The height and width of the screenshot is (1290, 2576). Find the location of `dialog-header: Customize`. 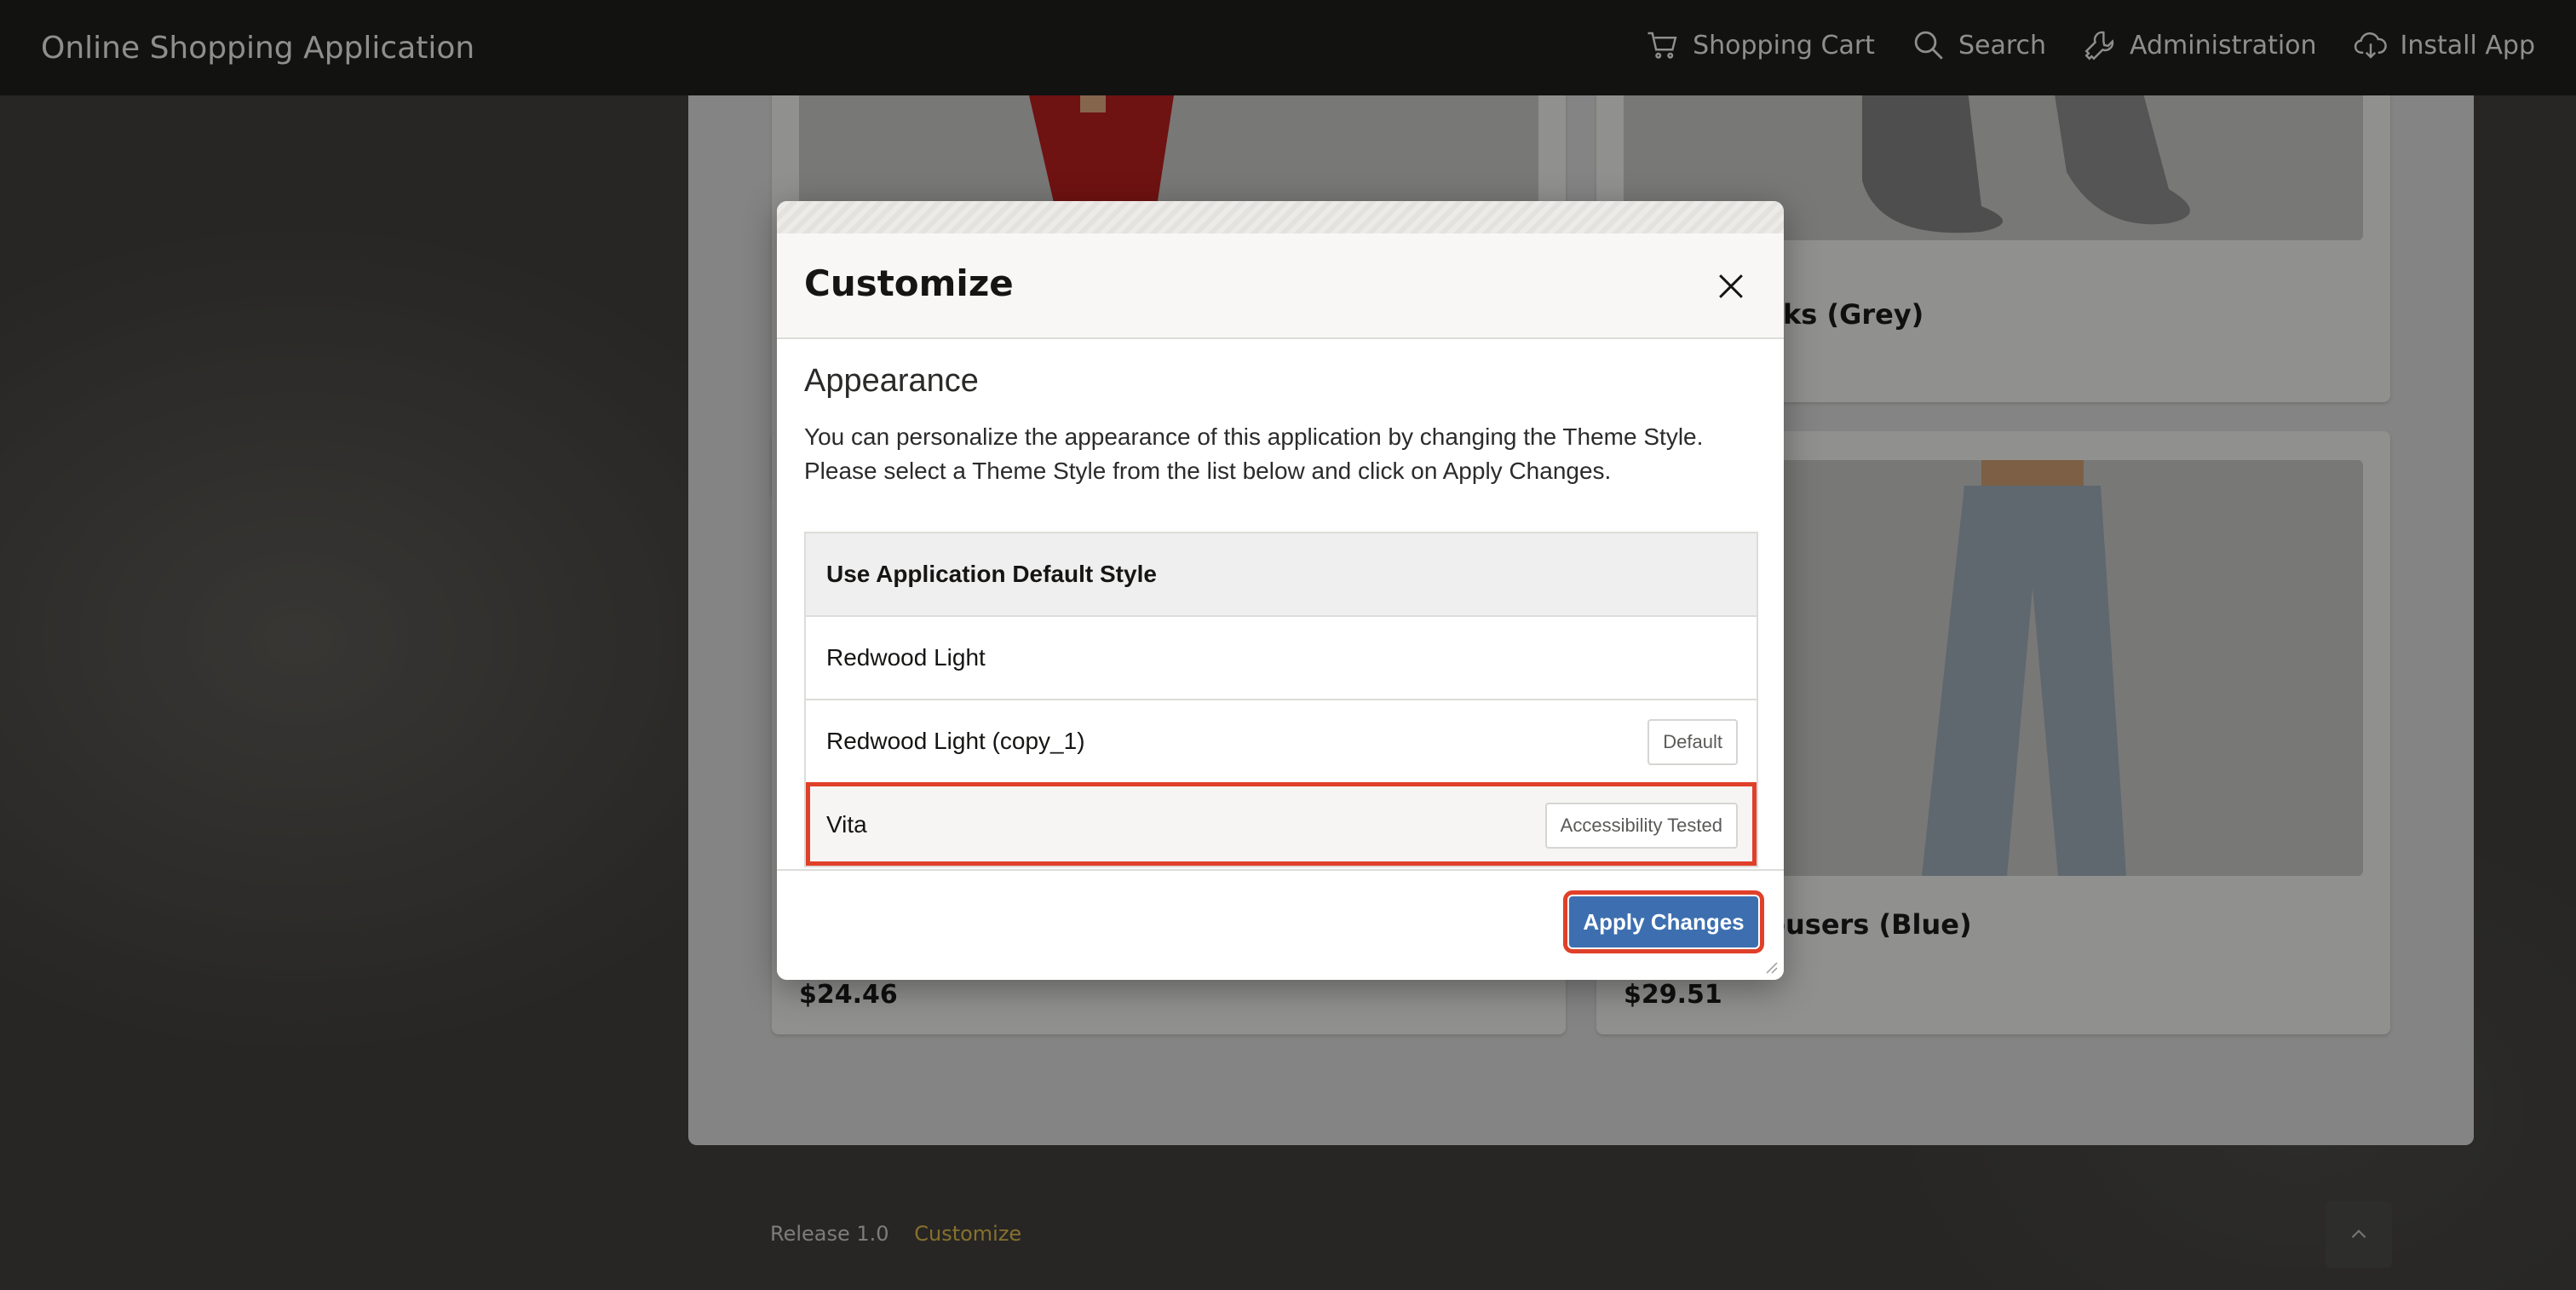

dialog-header: Customize is located at coordinates (1281, 286).